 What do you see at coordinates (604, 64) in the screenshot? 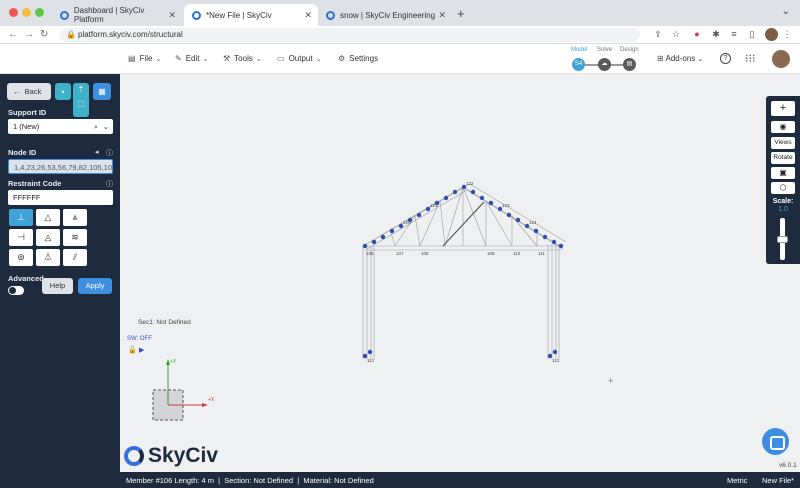
I see `step-solve-button: ☁` at bounding box center [604, 64].